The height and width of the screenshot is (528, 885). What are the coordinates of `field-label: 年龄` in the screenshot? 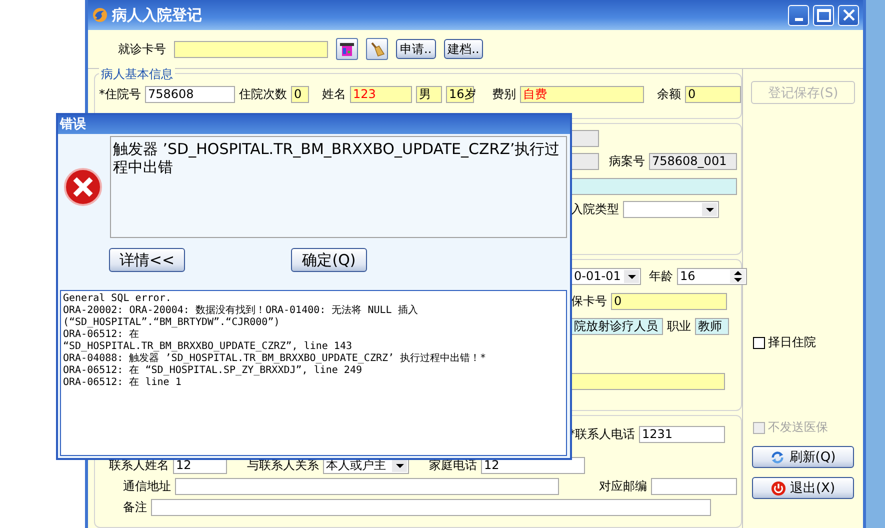 It's located at (661, 276).